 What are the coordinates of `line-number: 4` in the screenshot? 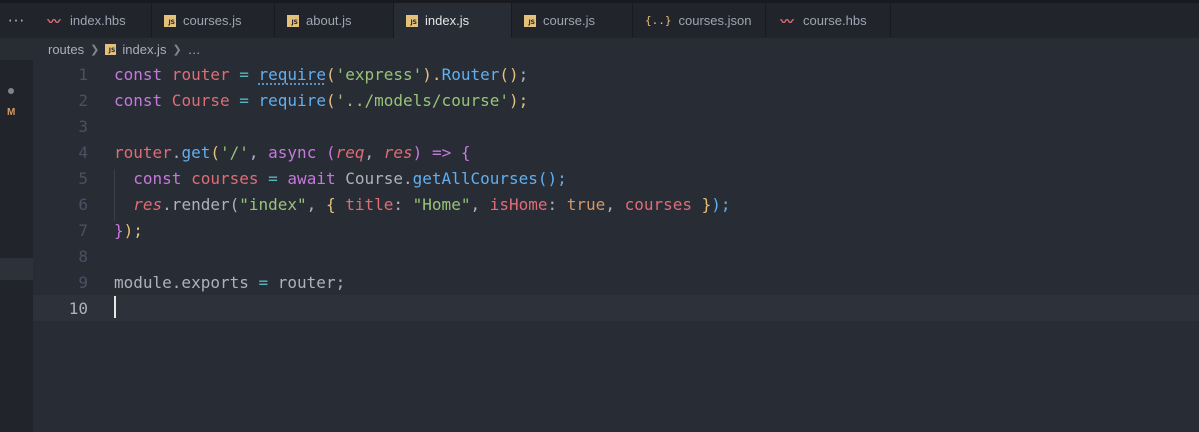 It's located at (83, 152).